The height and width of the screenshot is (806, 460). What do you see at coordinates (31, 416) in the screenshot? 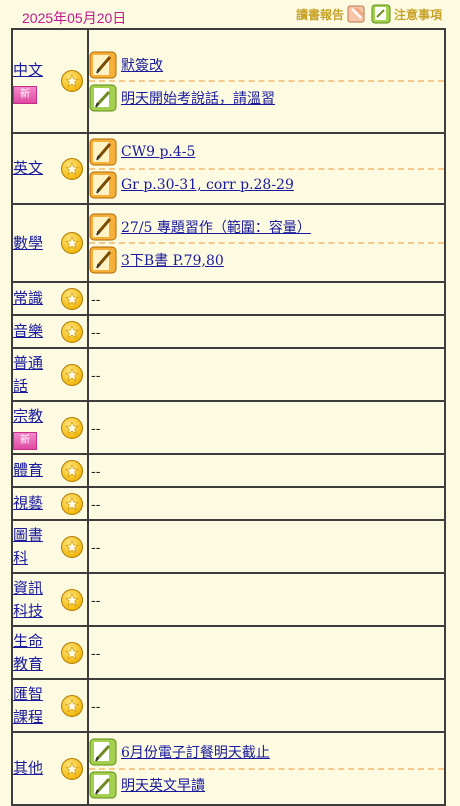
I see `subject-link: 宗教` at bounding box center [31, 416].